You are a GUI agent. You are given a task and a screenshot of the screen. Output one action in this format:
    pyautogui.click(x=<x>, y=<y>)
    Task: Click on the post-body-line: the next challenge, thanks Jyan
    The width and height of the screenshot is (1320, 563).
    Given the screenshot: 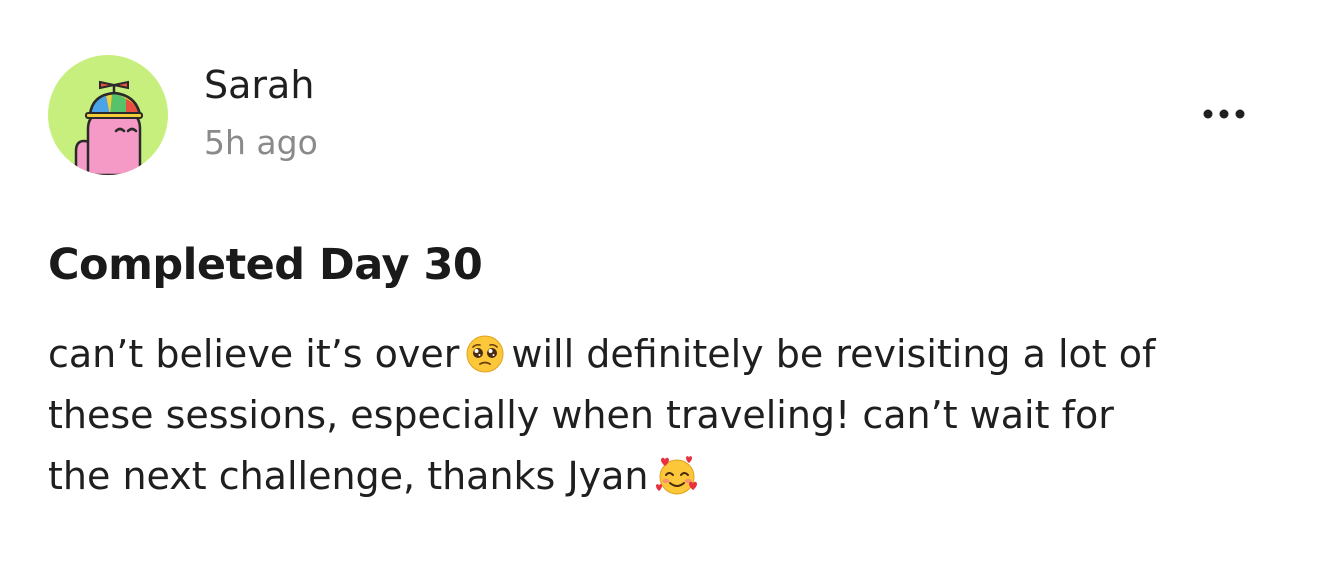 What is the action you would take?
    pyautogui.click(x=663, y=476)
    